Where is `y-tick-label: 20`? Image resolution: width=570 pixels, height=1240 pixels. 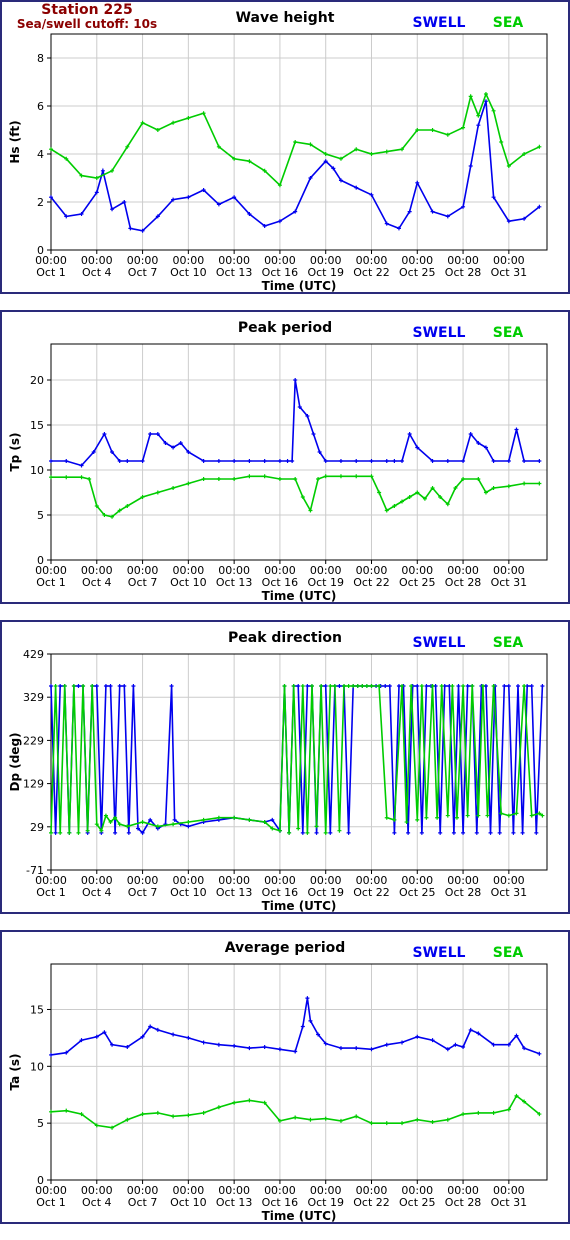
y-tick-label: 20 is located at coordinates (37, 380).